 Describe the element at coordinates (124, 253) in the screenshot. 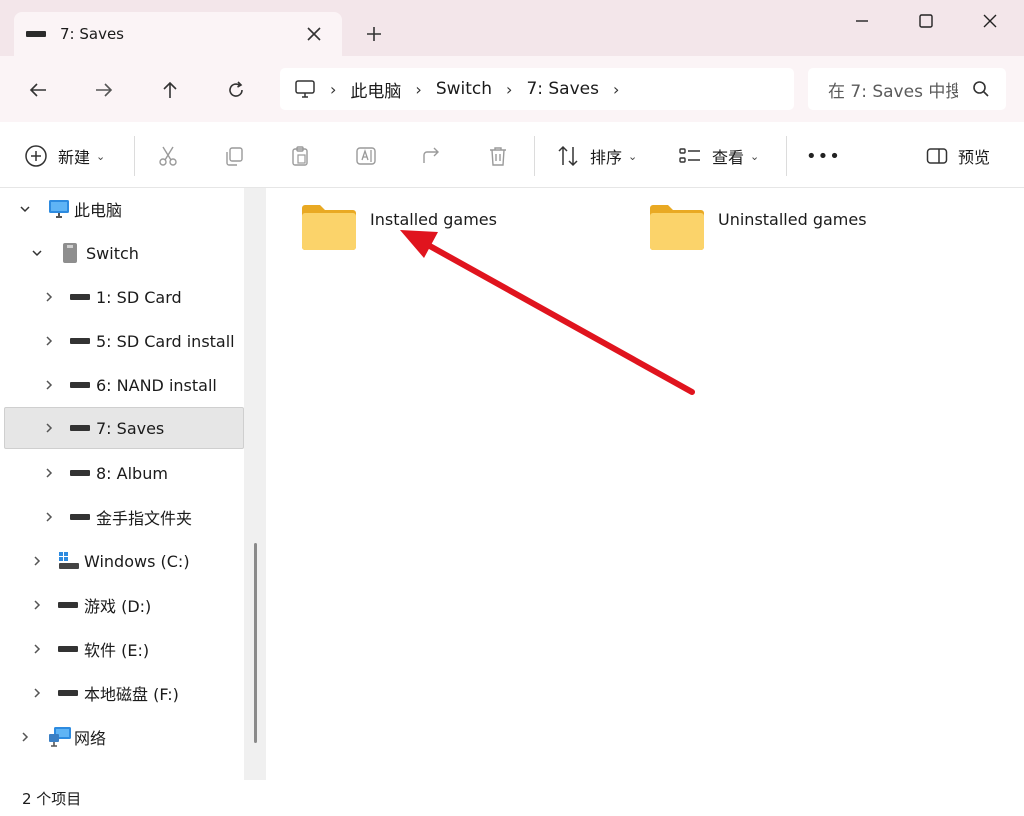

I see `sidebar-item-switch: Switch` at that location.